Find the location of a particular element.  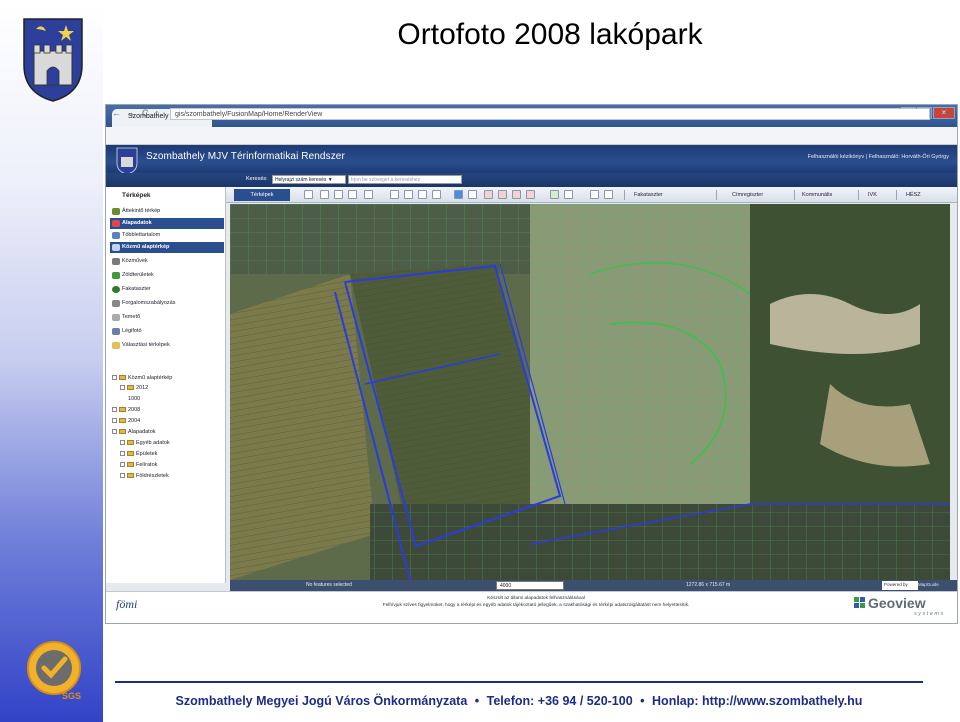

ballot-icon is located at coordinates (116, 345).